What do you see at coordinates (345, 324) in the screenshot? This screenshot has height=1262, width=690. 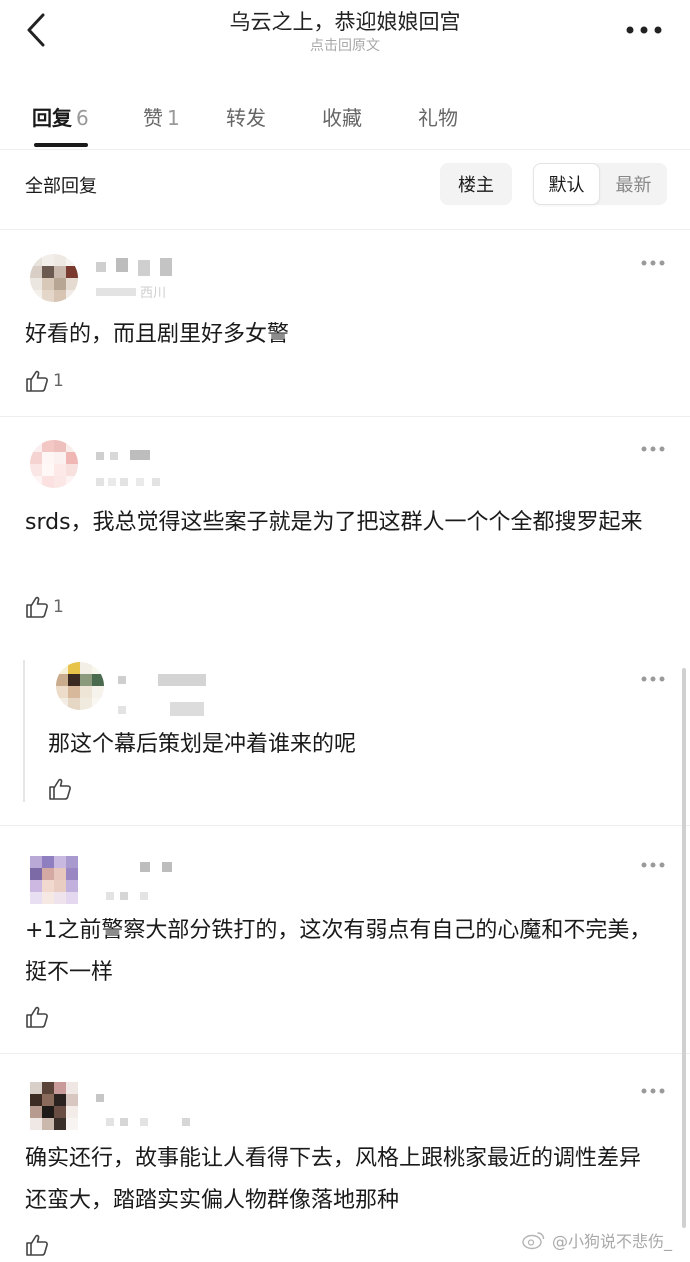 I see `comment-item: 西川 好看的，而且剧里好多女警 1` at bounding box center [345, 324].